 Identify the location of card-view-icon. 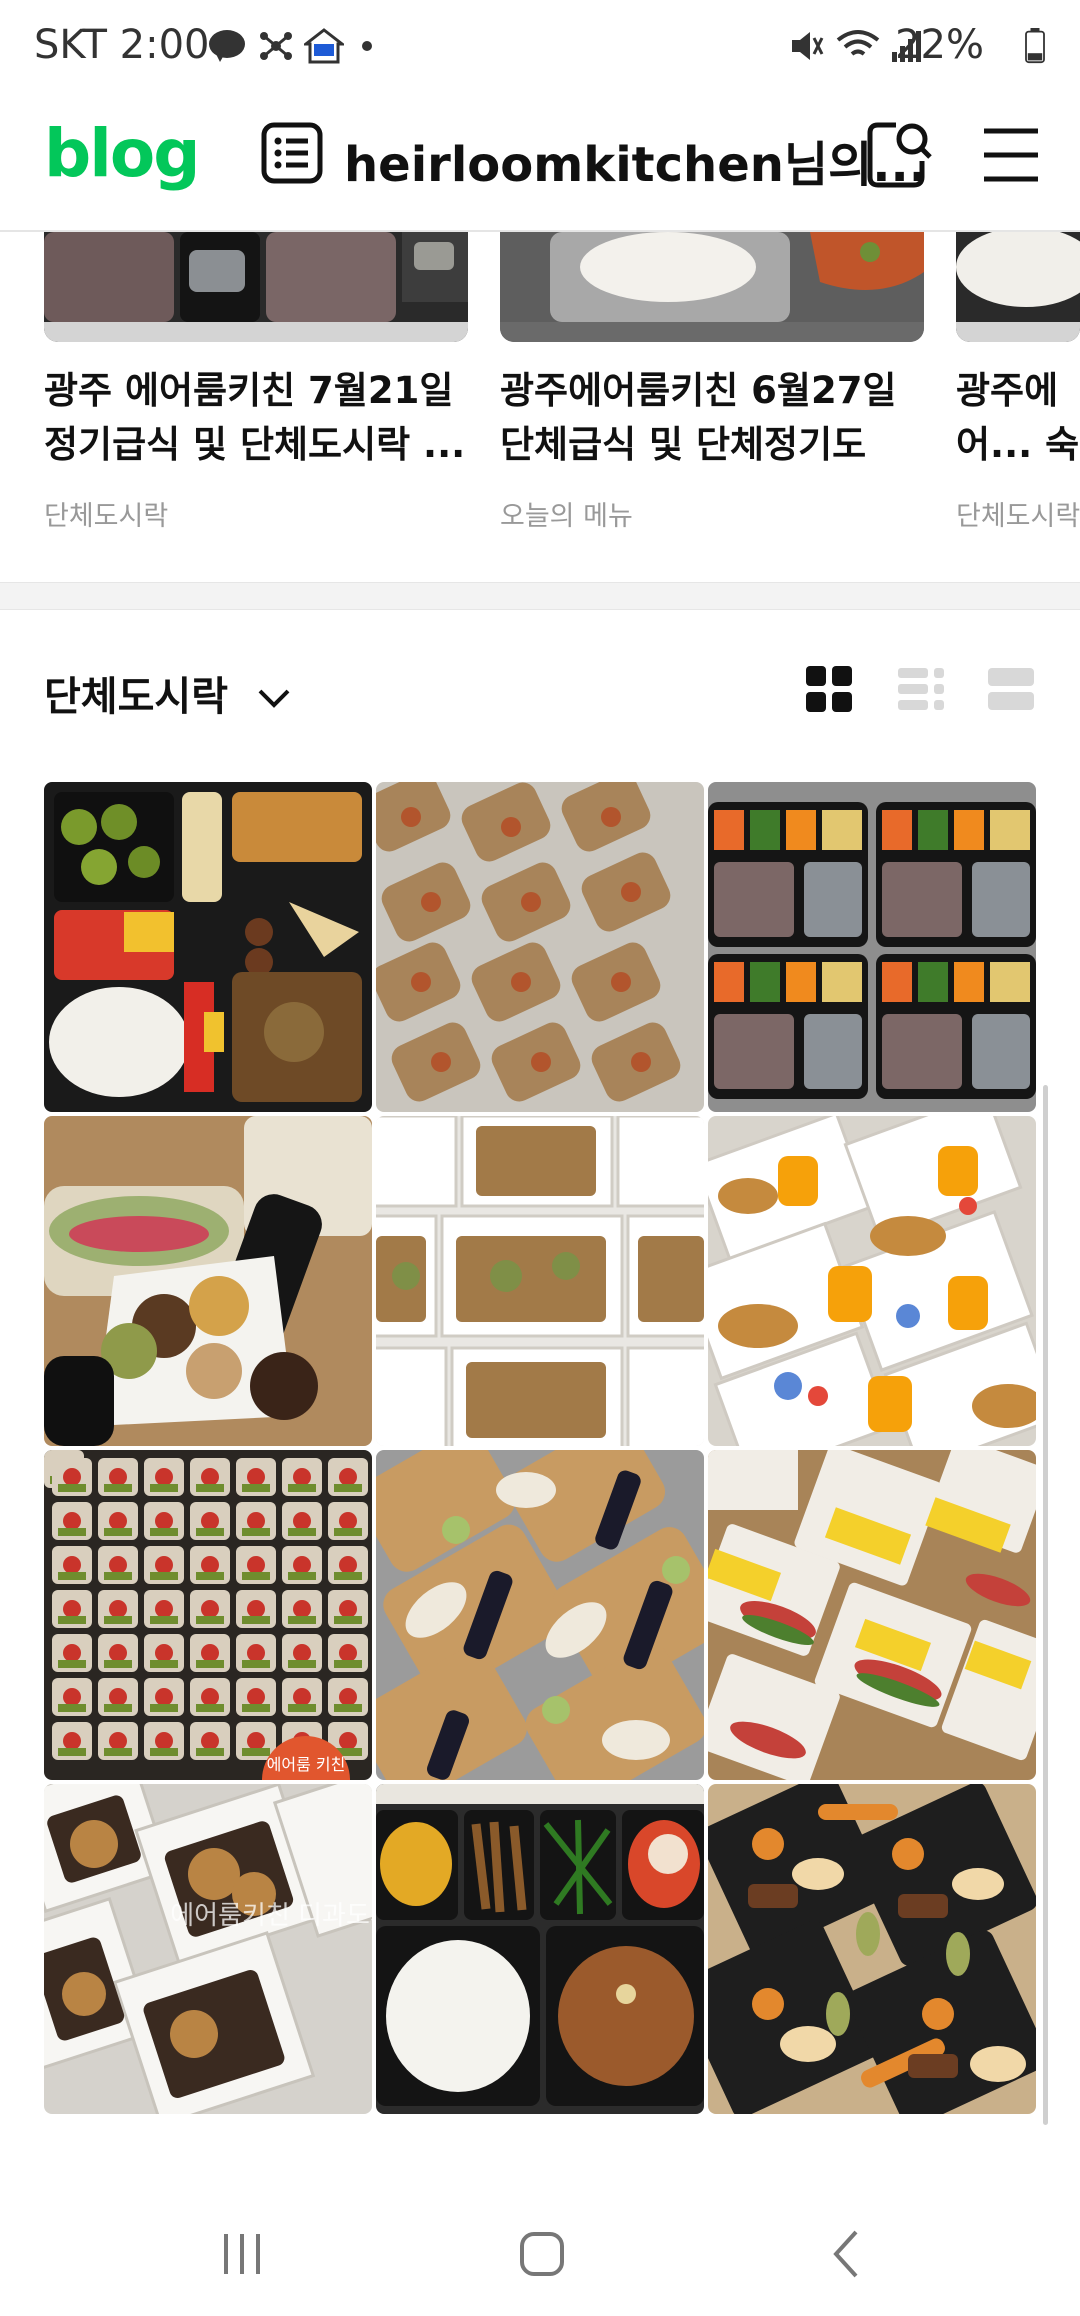
(1011, 689).